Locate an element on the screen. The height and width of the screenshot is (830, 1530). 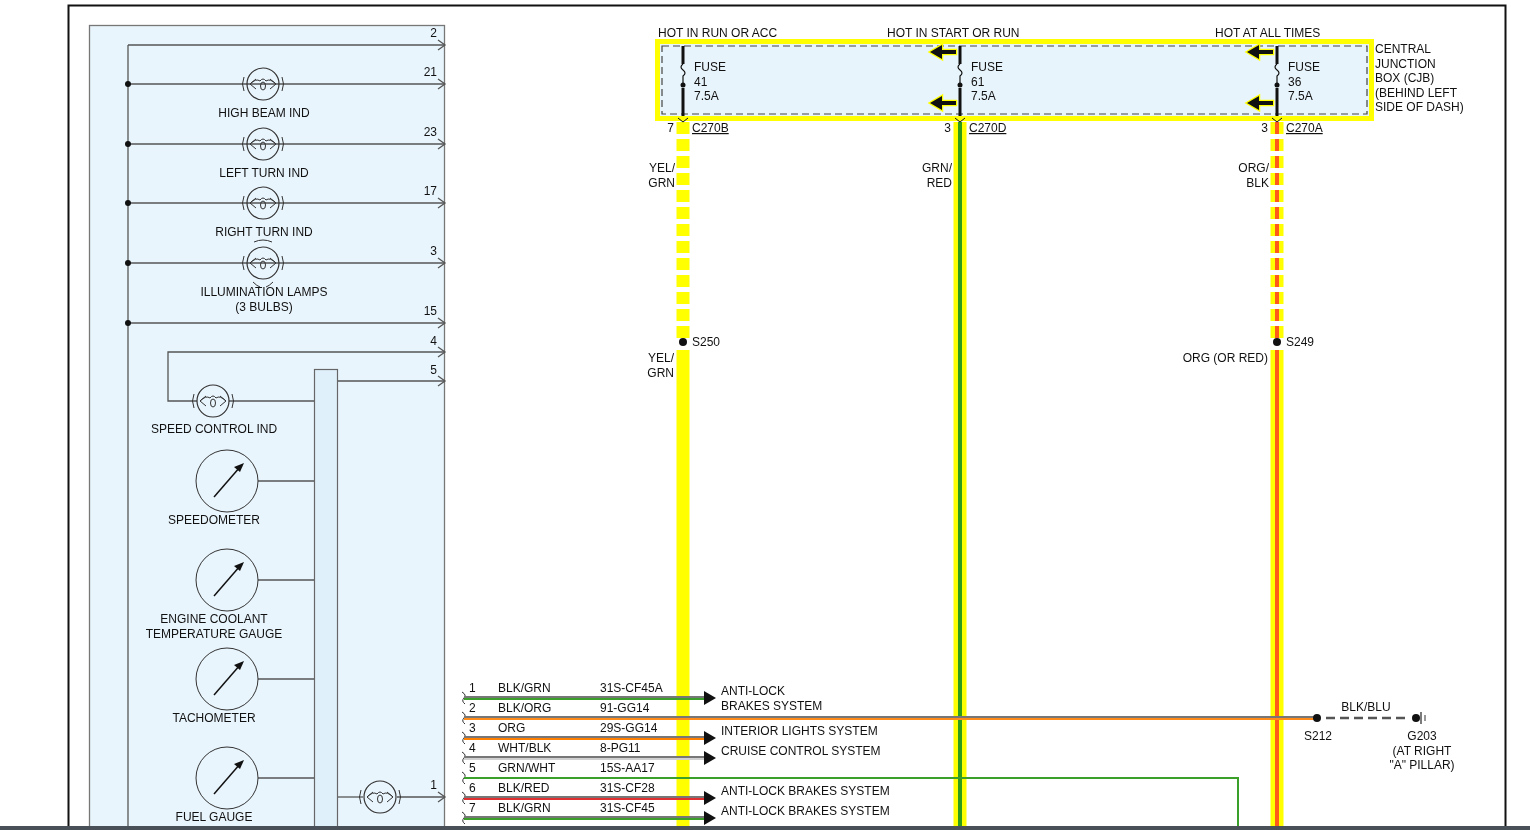
gauge-label: SPEEDOMETER is located at coordinates (214, 520).